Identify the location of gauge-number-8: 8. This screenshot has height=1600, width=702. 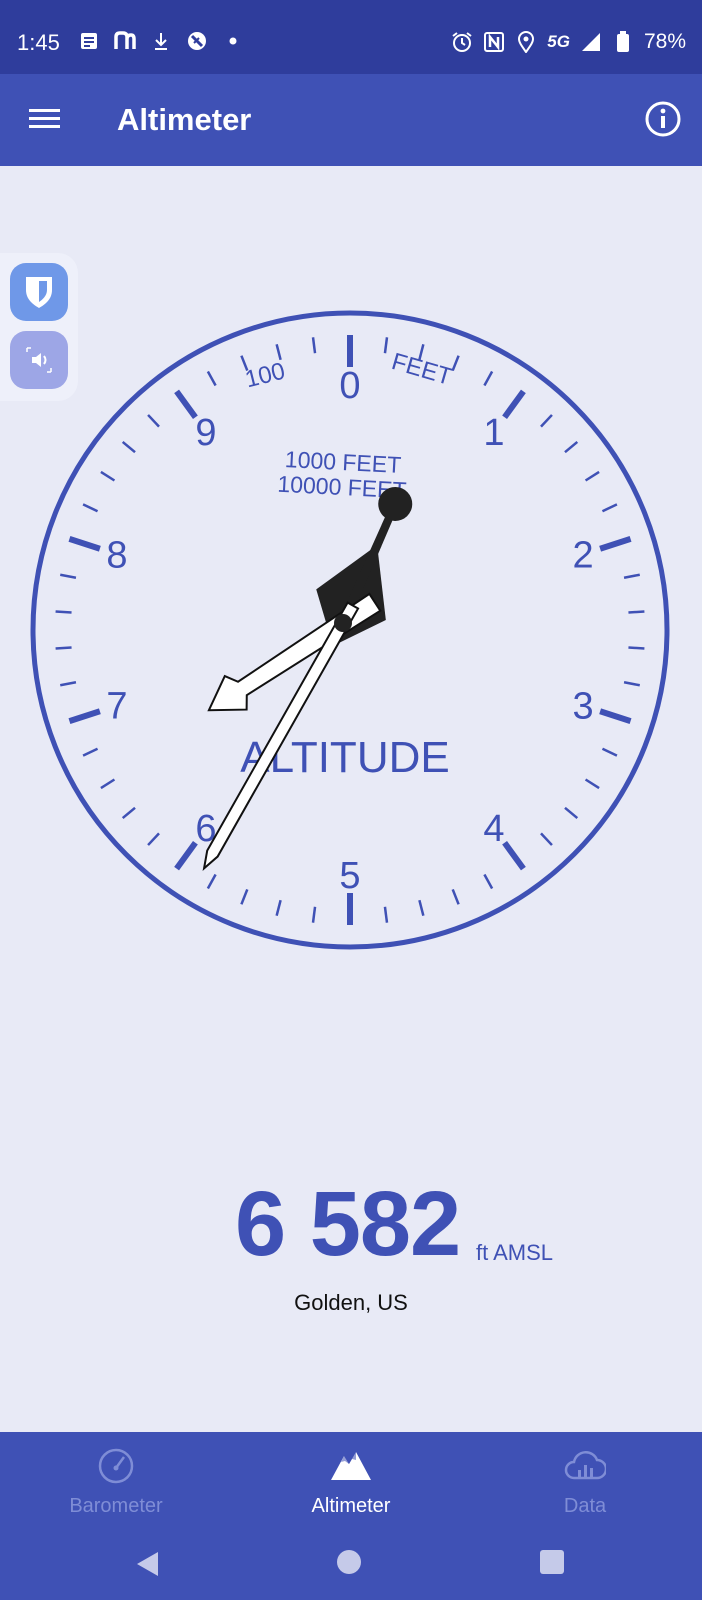
(116, 555).